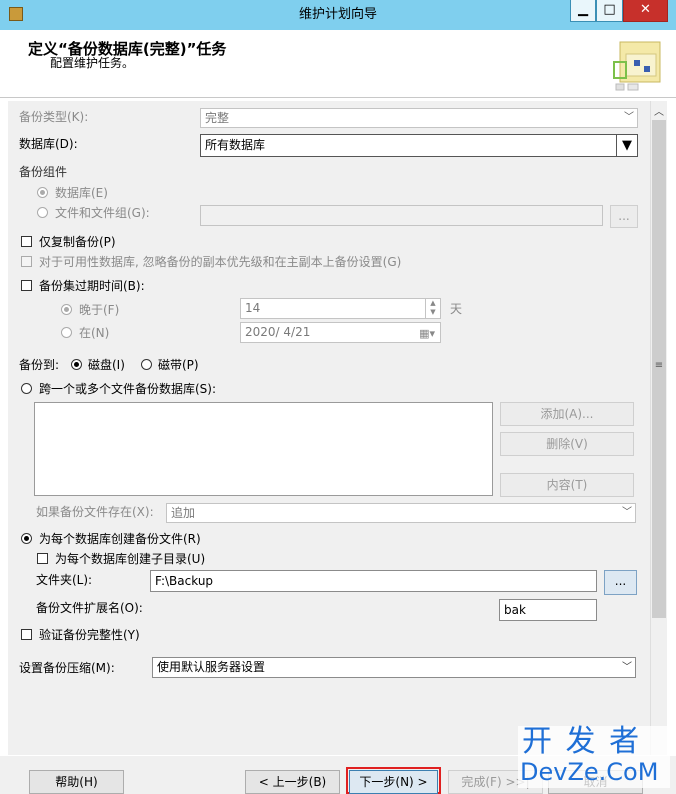 This screenshot has width=676, height=794. What do you see at coordinates (26, 241) in the screenshot?
I see `copy-only-checkbox` at bounding box center [26, 241].